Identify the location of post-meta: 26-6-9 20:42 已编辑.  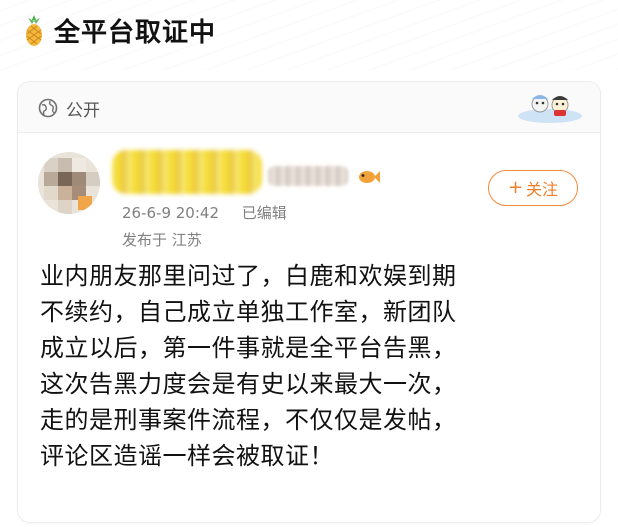
(204, 212).